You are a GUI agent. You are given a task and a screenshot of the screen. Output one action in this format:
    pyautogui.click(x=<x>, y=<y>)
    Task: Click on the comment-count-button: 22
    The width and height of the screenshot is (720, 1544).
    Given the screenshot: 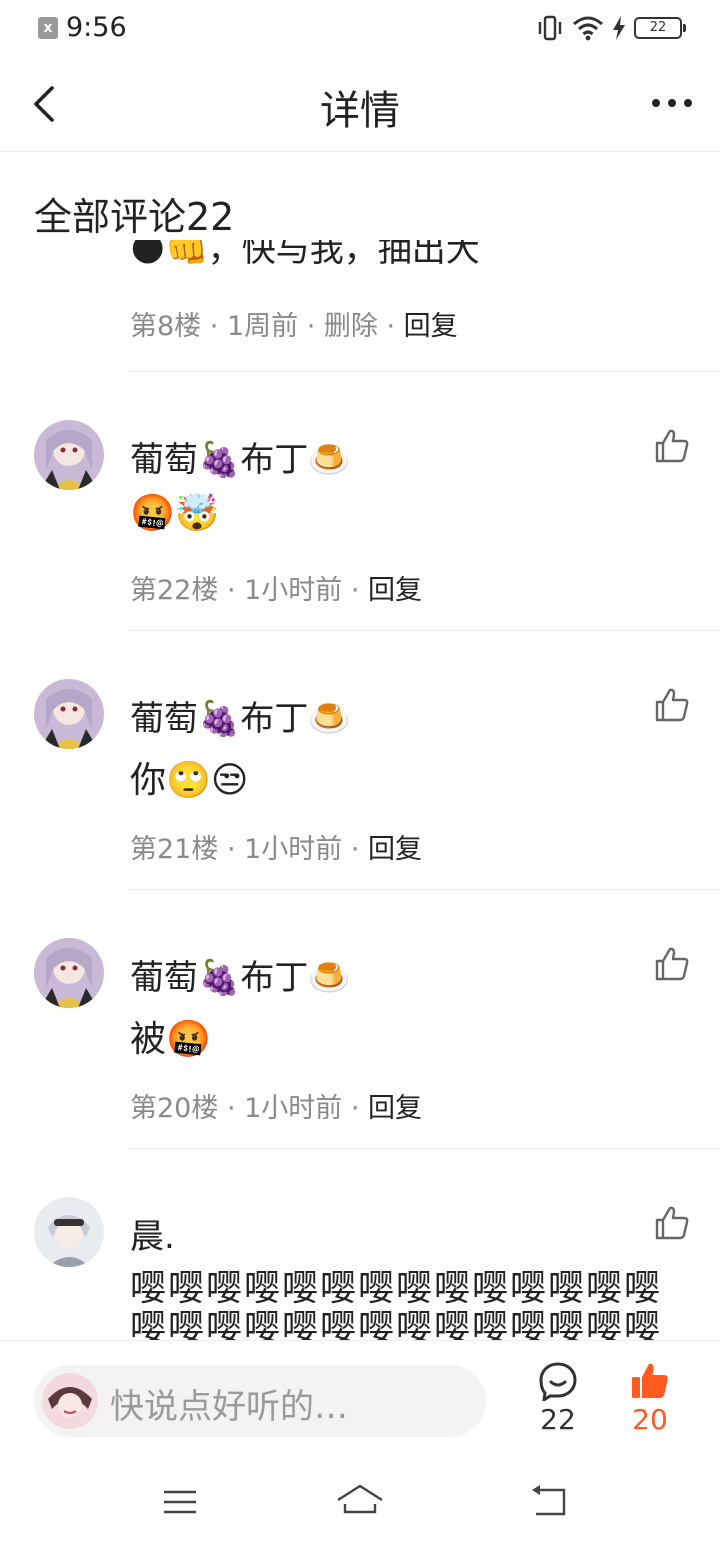 What is the action you would take?
    pyautogui.click(x=558, y=1398)
    